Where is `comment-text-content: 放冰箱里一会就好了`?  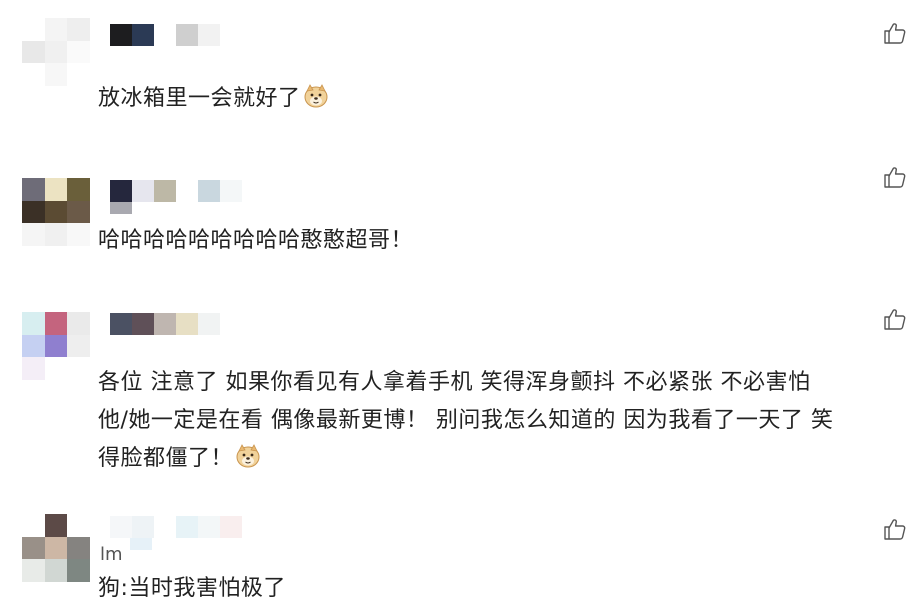
comment-text-content: 放冰箱里一会就好了 is located at coordinates (199, 98).